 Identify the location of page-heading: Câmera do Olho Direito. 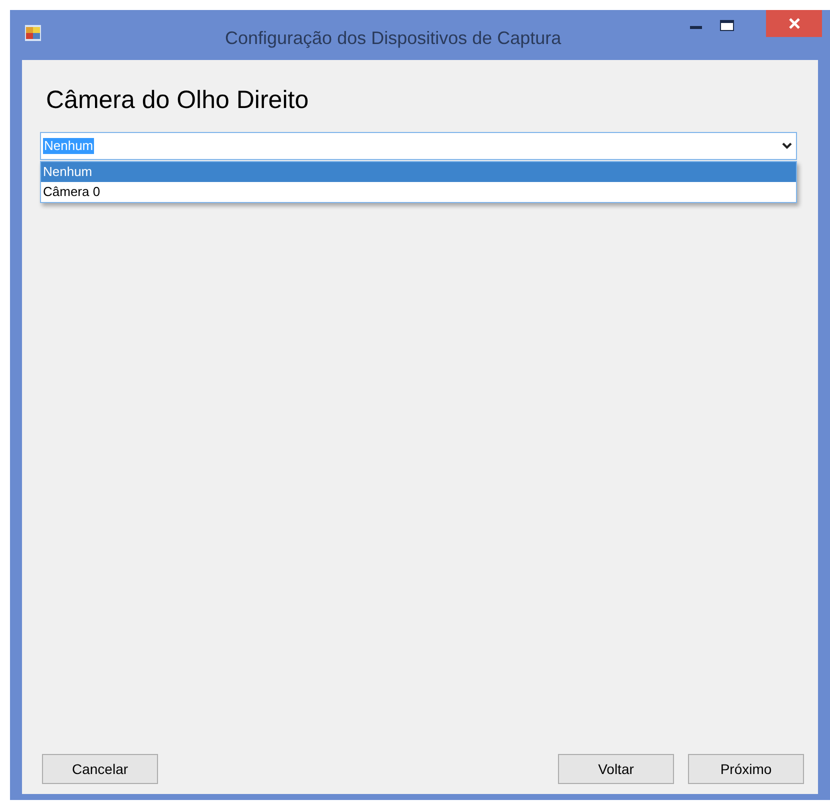
(177, 100).